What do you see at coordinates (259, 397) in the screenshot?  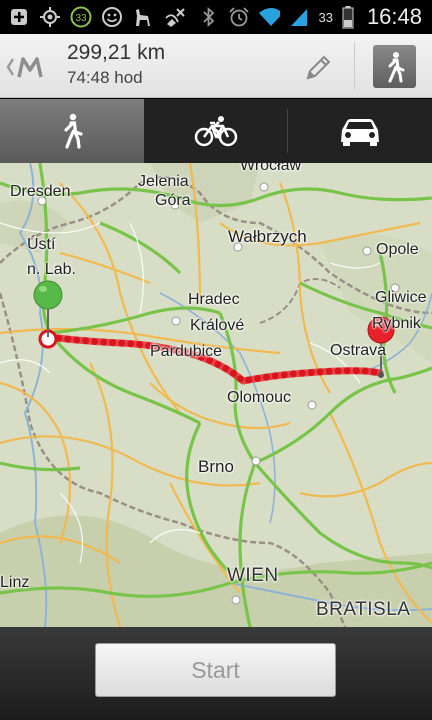 I see `map-label: Olomouc` at bounding box center [259, 397].